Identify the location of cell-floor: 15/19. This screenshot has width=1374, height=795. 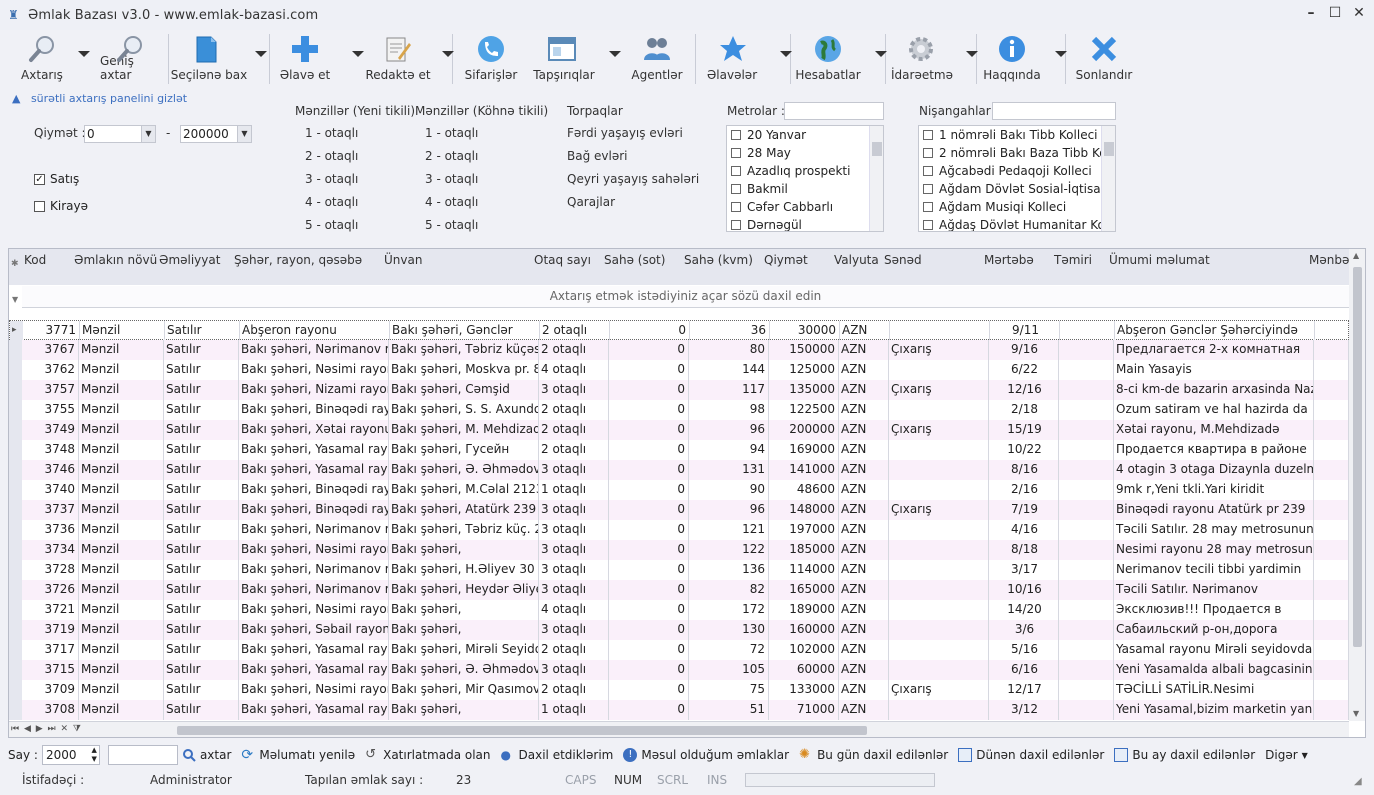
(1024, 430).